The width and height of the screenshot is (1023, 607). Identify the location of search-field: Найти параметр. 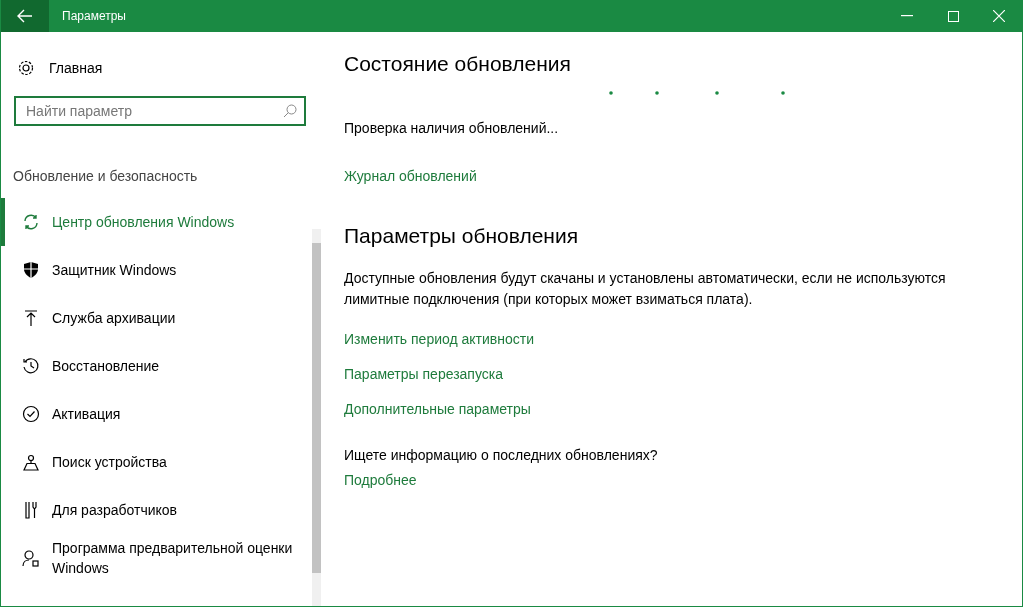
(160, 111).